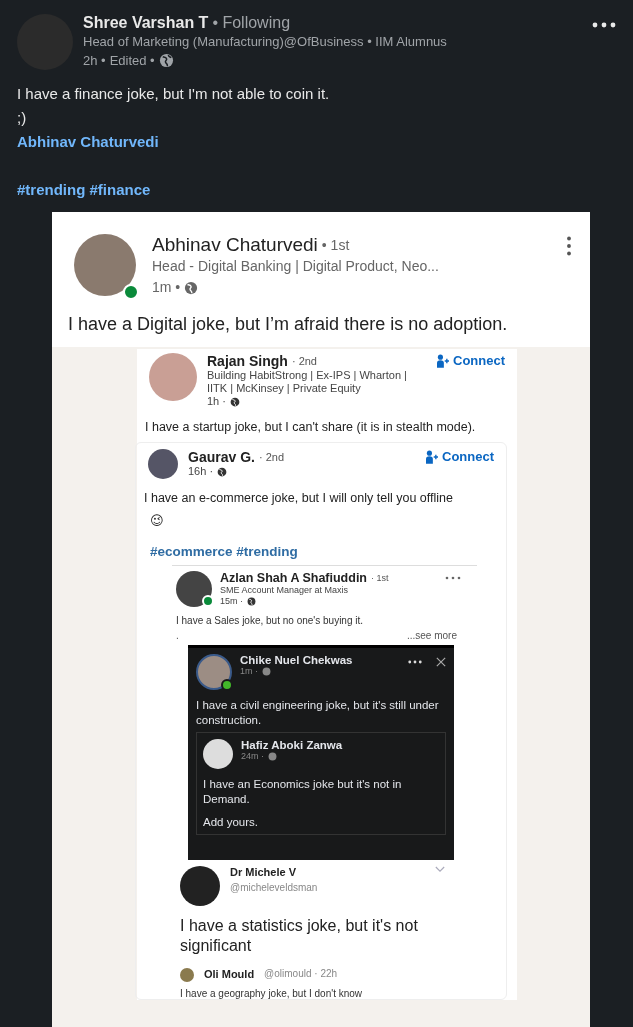 This screenshot has width=633, height=1027. What do you see at coordinates (440, 869) in the screenshot?
I see `chevron-down-icon` at bounding box center [440, 869].